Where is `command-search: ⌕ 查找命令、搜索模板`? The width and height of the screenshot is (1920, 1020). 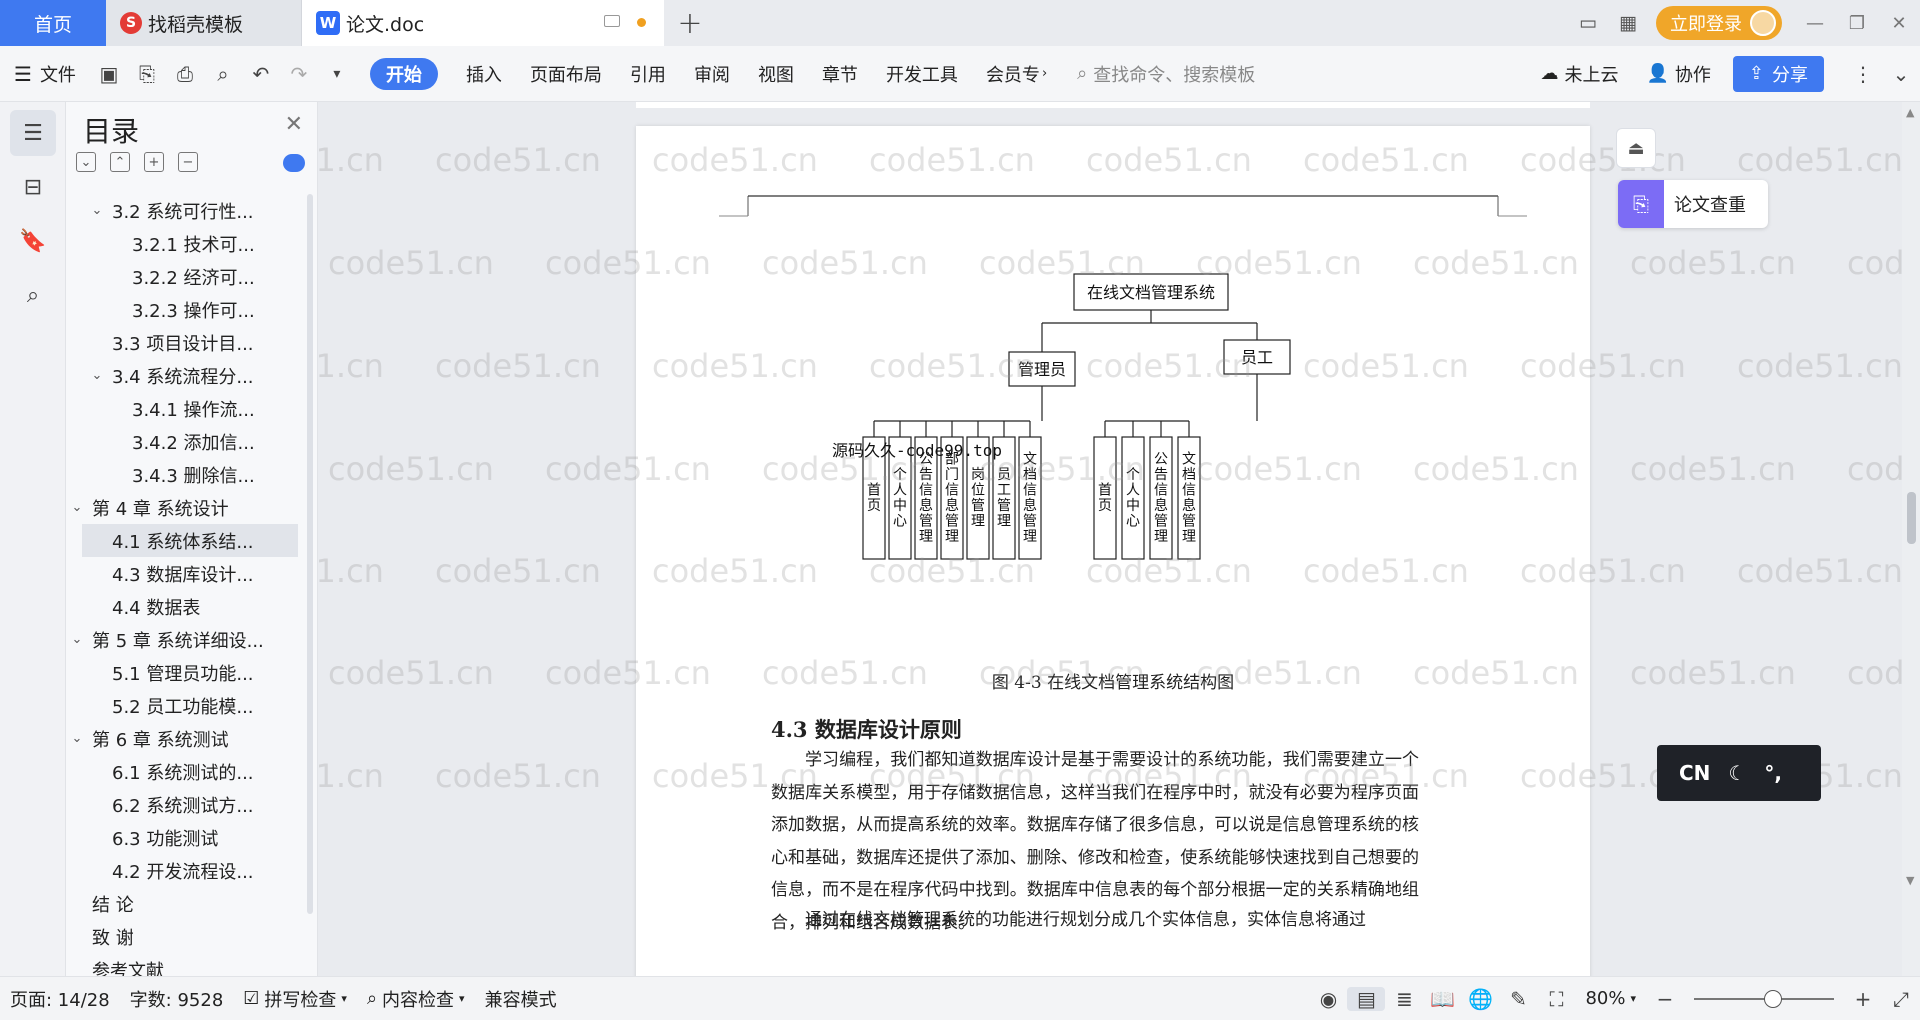 command-search: ⌕ 查找命令、搜索模板 is located at coordinates (1247, 74).